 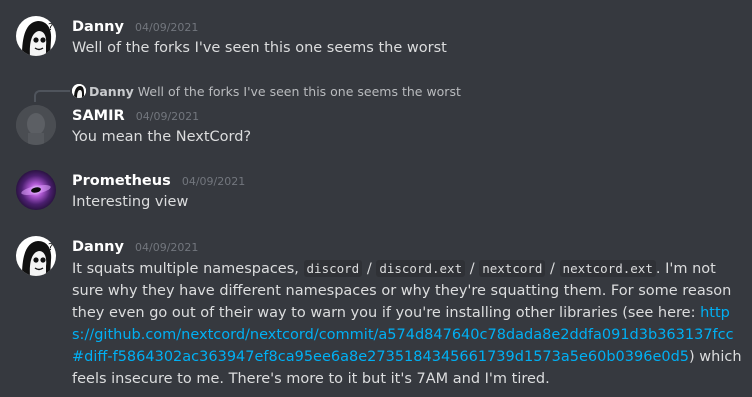 I want to click on message-text: Interesting view, so click(x=130, y=202).